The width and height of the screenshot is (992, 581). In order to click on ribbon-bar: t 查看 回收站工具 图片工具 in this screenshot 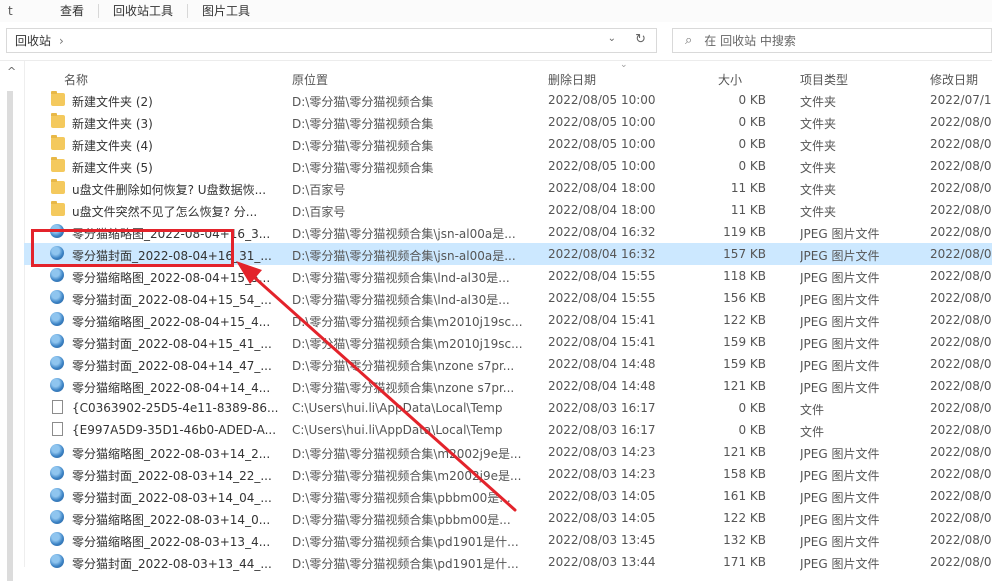, I will do `click(496, 11)`.